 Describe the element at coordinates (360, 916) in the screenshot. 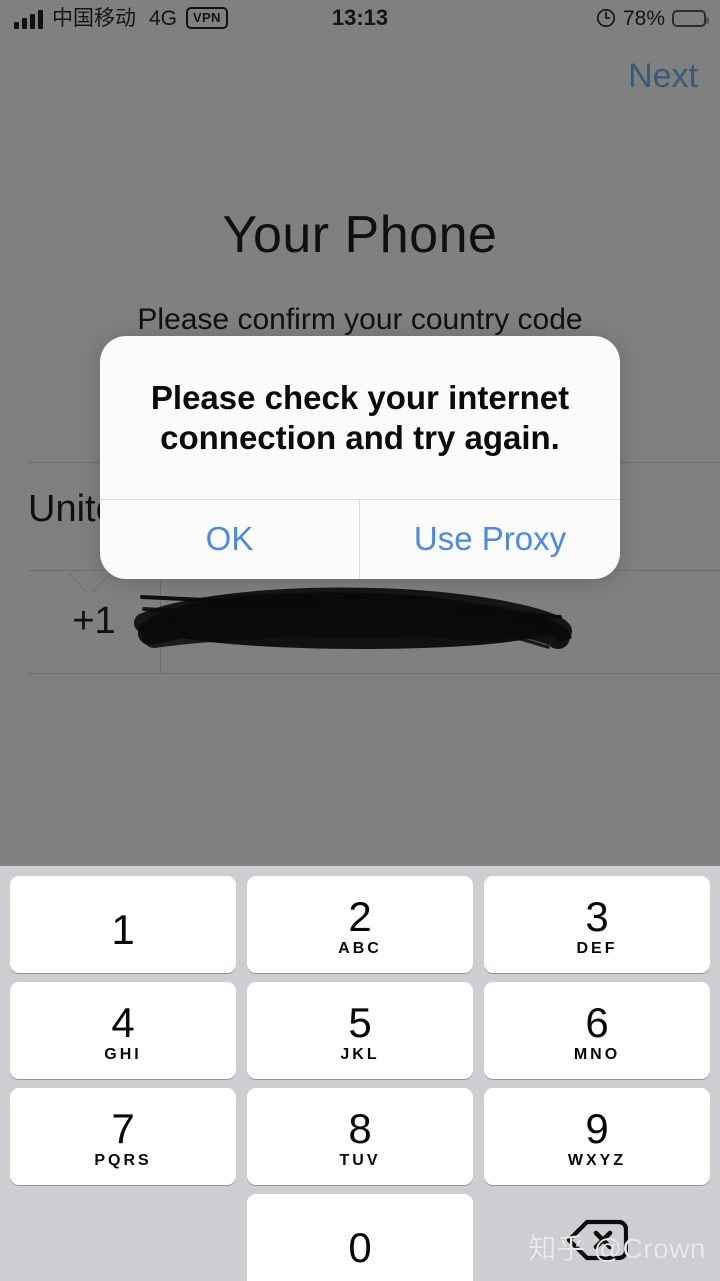

I see `key-digit: 2` at that location.